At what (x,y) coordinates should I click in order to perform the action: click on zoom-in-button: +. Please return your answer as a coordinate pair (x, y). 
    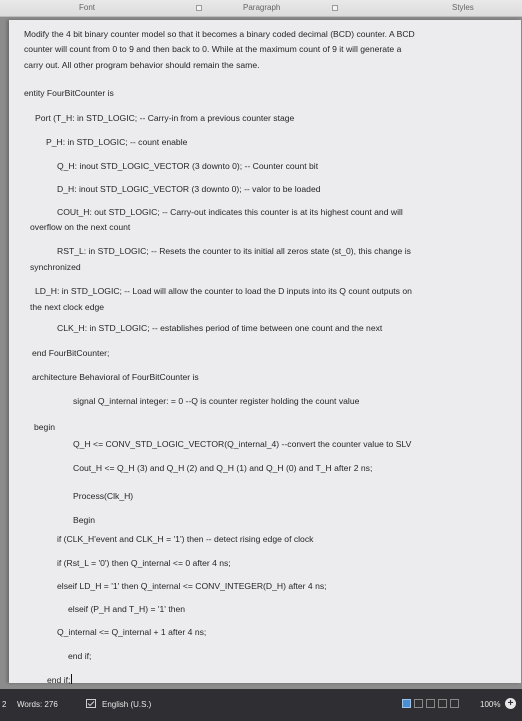
    Looking at the image, I should click on (510, 703).